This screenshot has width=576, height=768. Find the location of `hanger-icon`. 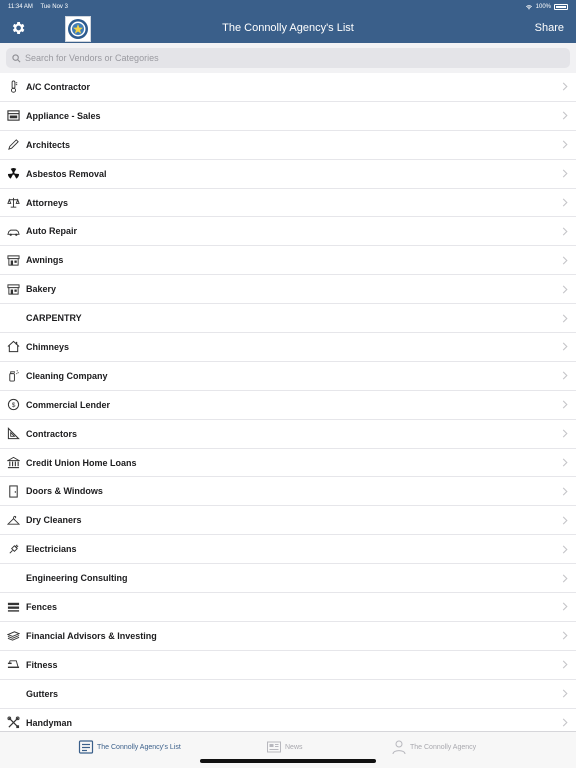

hanger-icon is located at coordinates (13, 520).